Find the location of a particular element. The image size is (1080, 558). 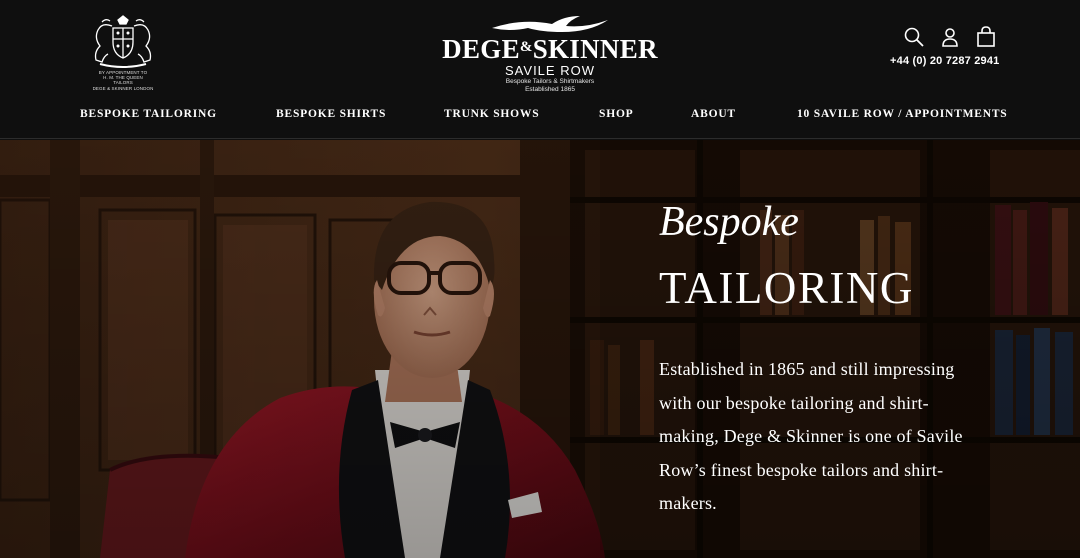

nav-item-trunk-shows: TRUNK SHOWS is located at coordinates (491, 114).